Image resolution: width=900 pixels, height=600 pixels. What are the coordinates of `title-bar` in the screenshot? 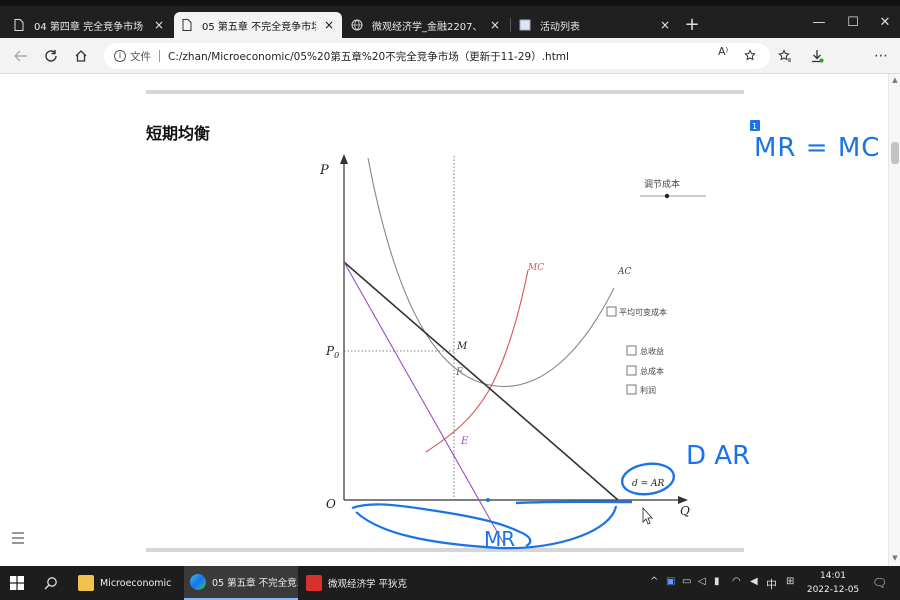 It's located at (450, 3).